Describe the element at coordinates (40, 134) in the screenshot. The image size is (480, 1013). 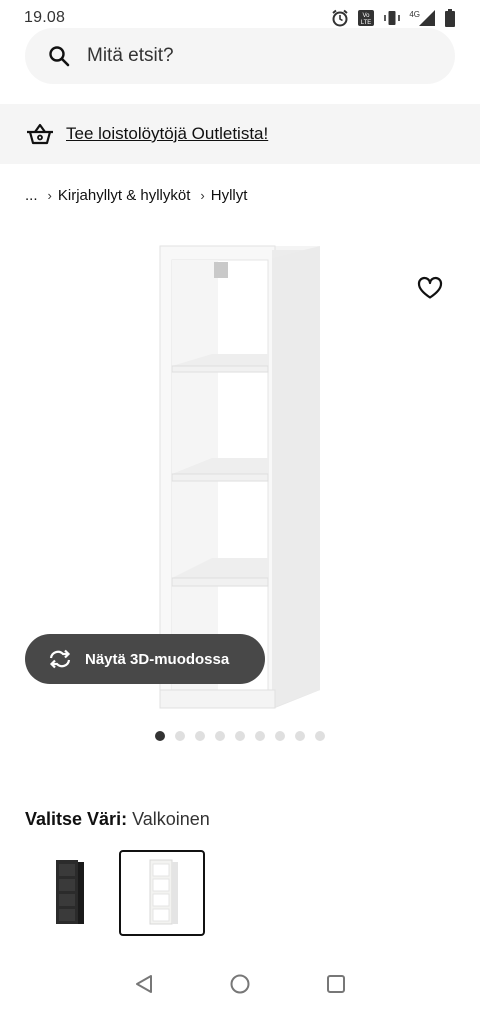
I see `basket-icon` at that location.